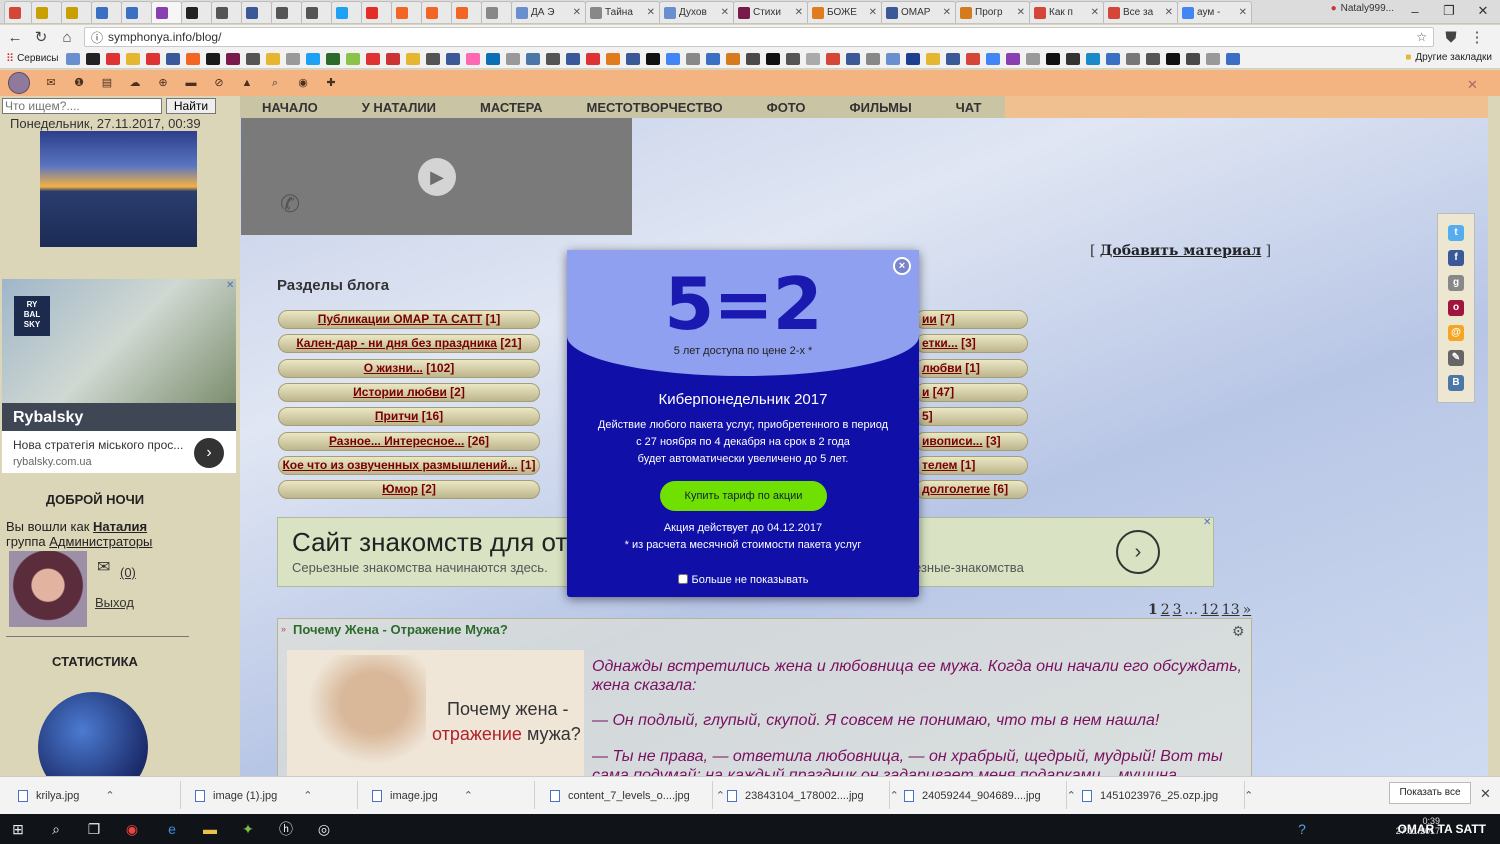 Image resolution: width=1500 pixels, height=844 pixels. I want to click on user-avatar, so click(19, 83).